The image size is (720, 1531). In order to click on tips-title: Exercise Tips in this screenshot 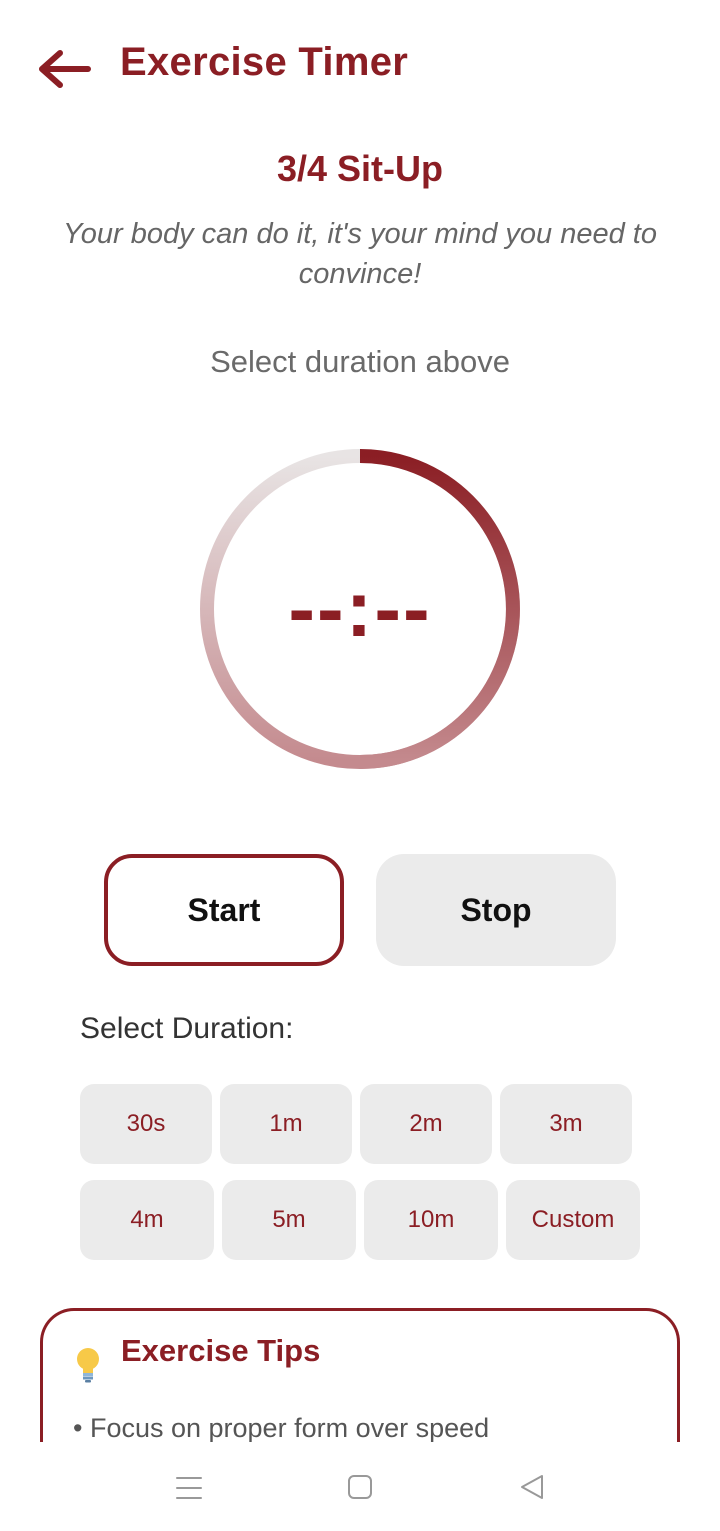, I will do `click(221, 1350)`.